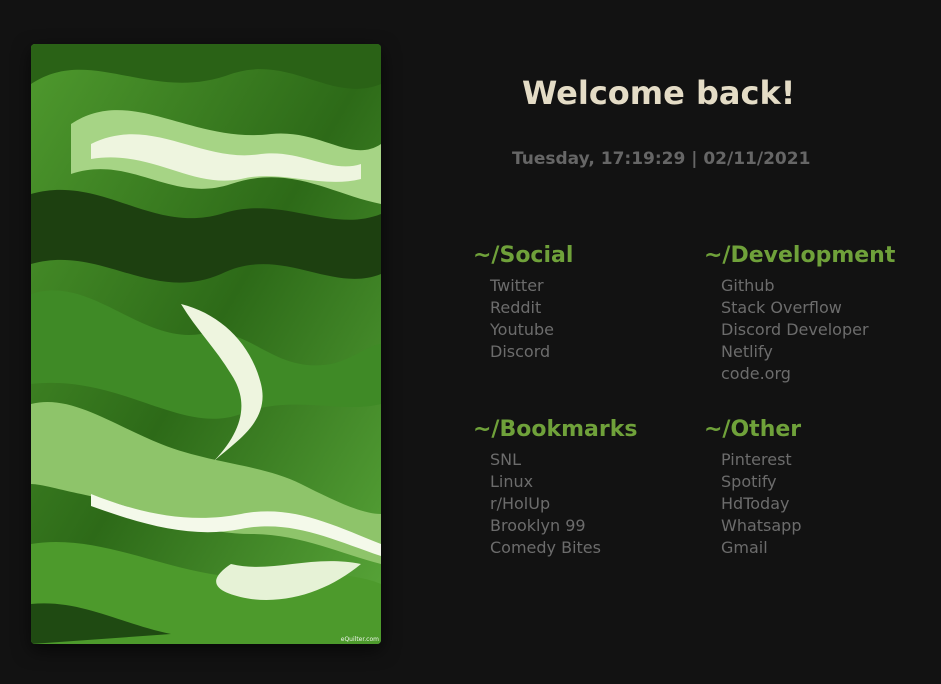 The width and height of the screenshot is (941, 684). What do you see at coordinates (822, 308) in the screenshot?
I see `link-stack-overflow: Stack Overflow` at bounding box center [822, 308].